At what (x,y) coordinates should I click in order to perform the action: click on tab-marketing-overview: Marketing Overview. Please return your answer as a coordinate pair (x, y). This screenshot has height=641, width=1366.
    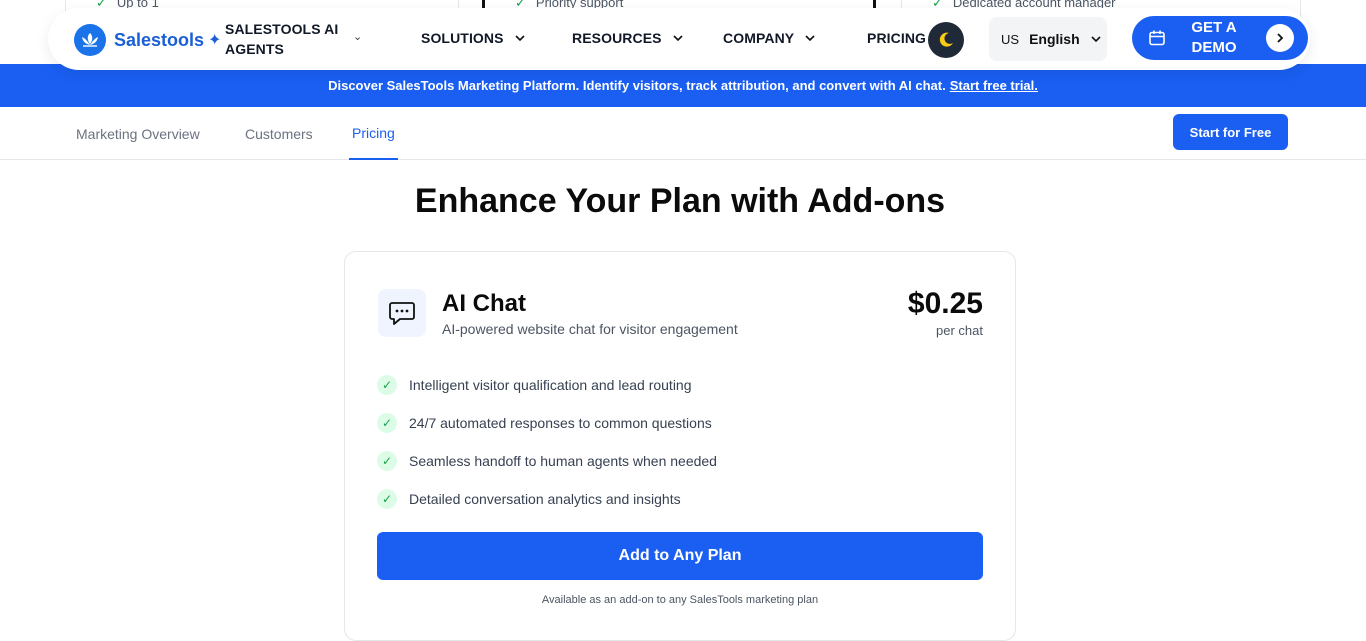
    Looking at the image, I should click on (138, 133).